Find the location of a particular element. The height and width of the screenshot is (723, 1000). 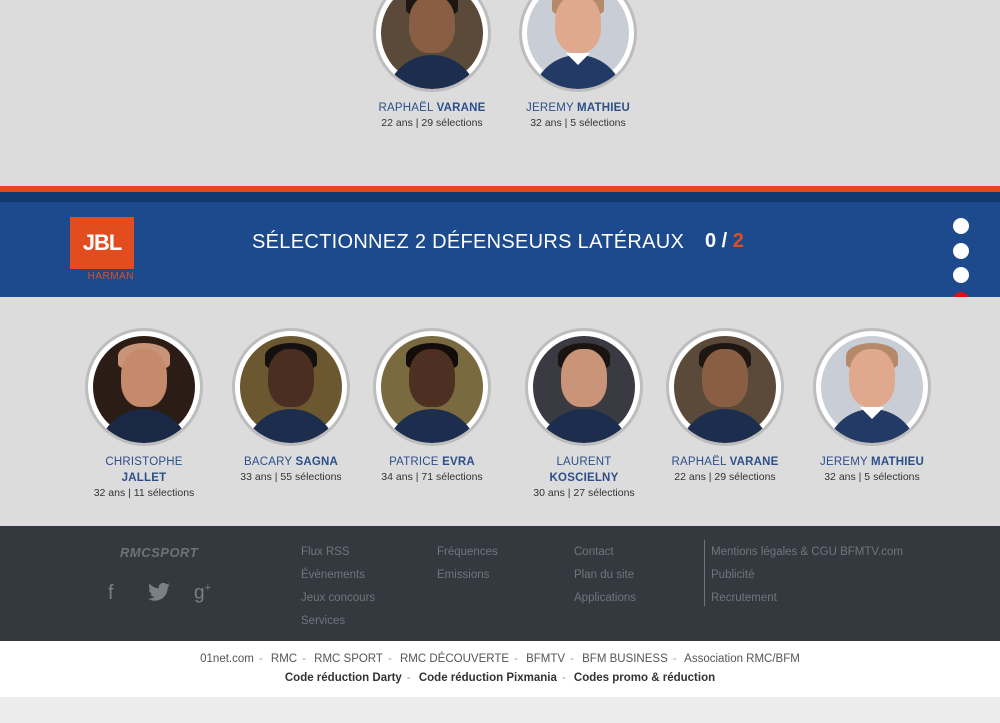

rmc-sport-logo: RMCSPORT is located at coordinates (159, 552).